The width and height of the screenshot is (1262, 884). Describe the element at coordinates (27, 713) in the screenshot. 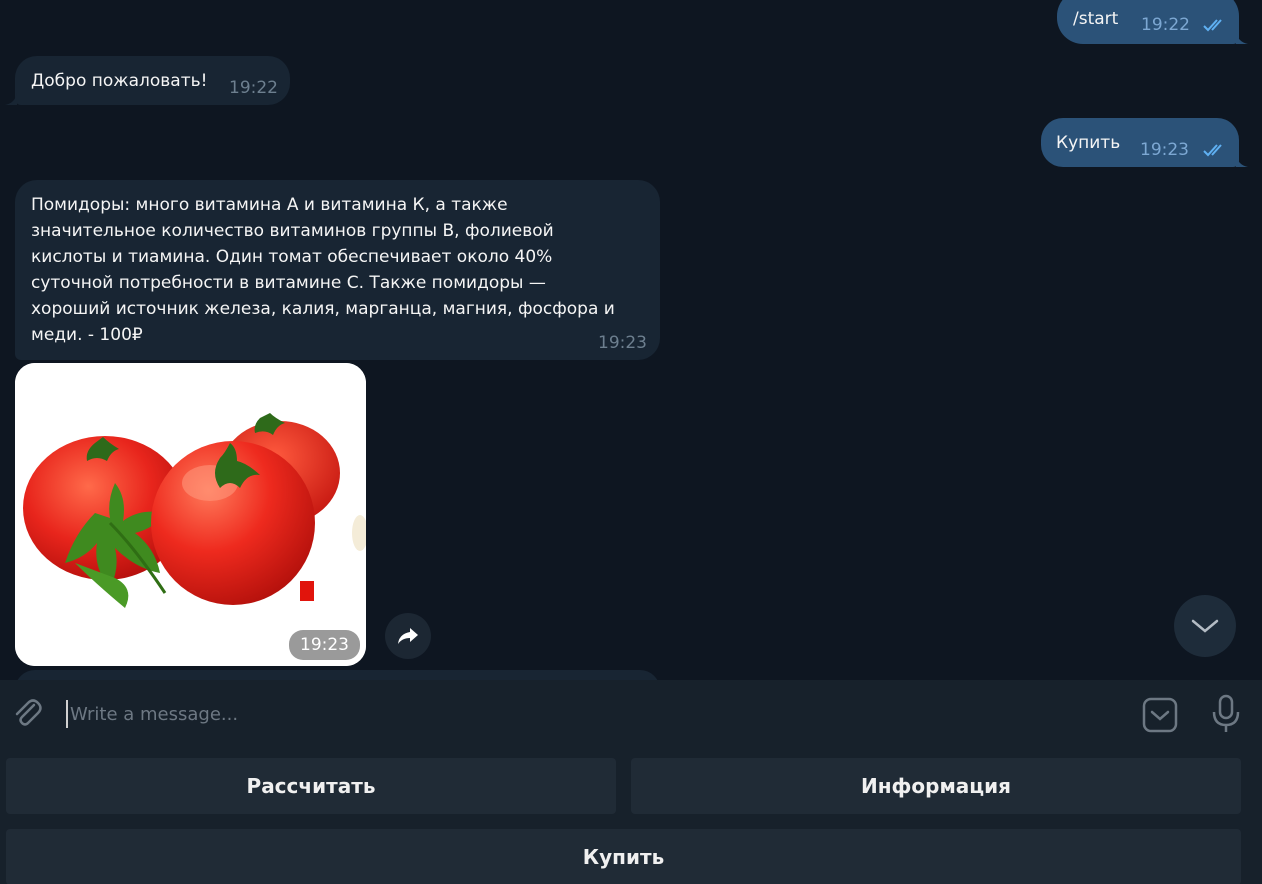

I see `paperclip-icon` at that location.